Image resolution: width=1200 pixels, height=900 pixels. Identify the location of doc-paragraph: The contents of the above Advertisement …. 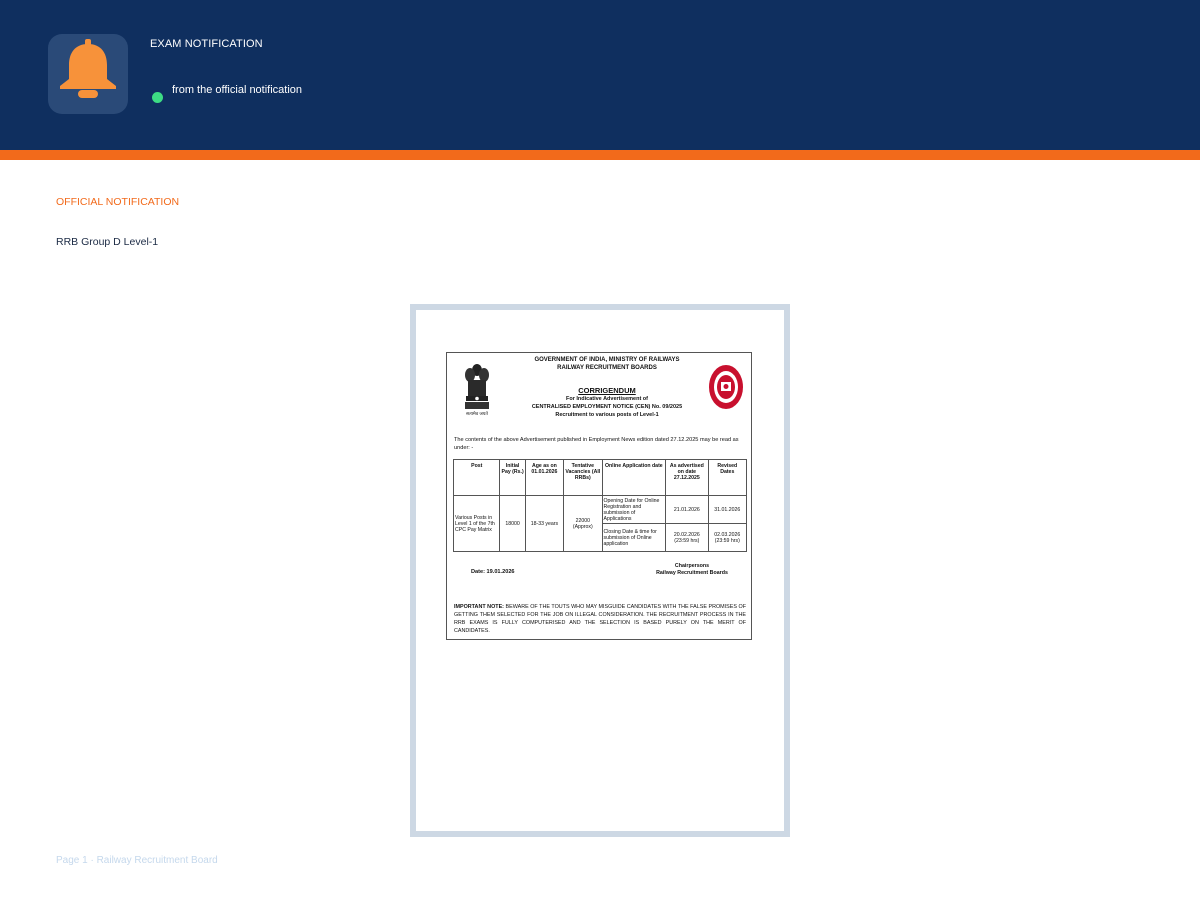
(596, 444).